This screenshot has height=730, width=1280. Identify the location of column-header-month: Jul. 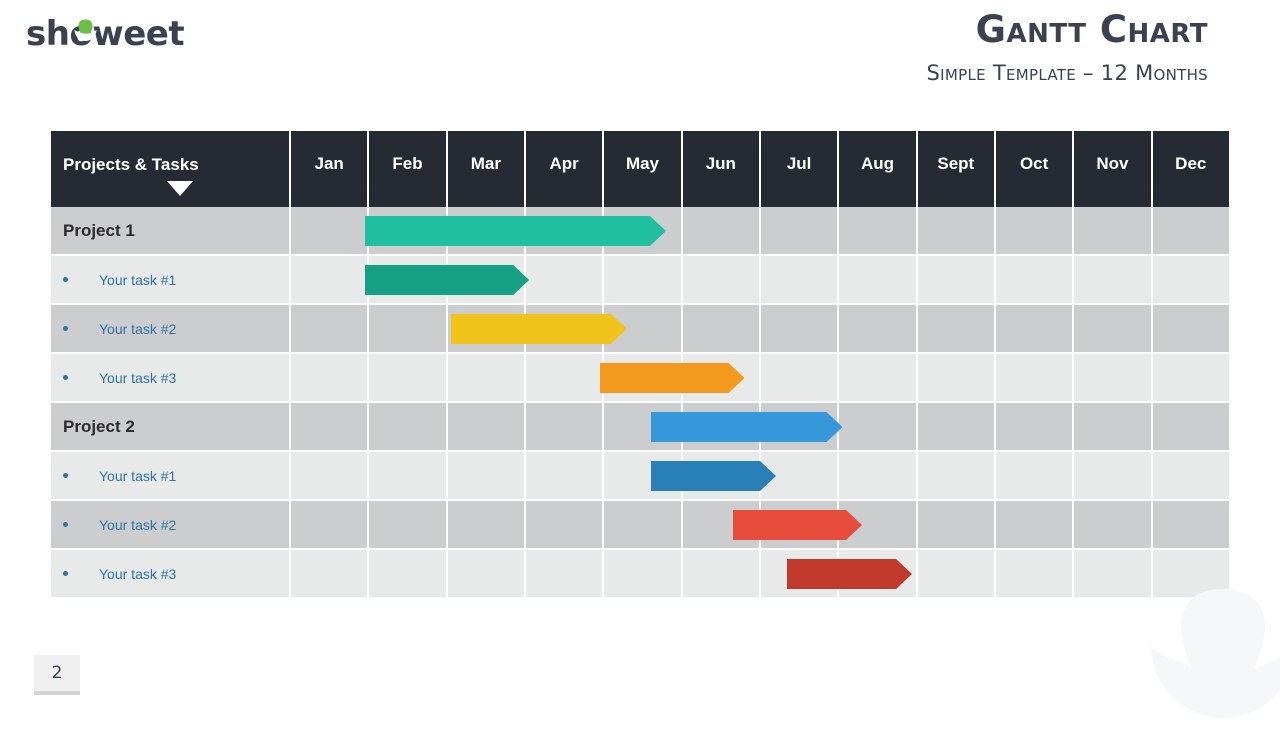
(800, 169).